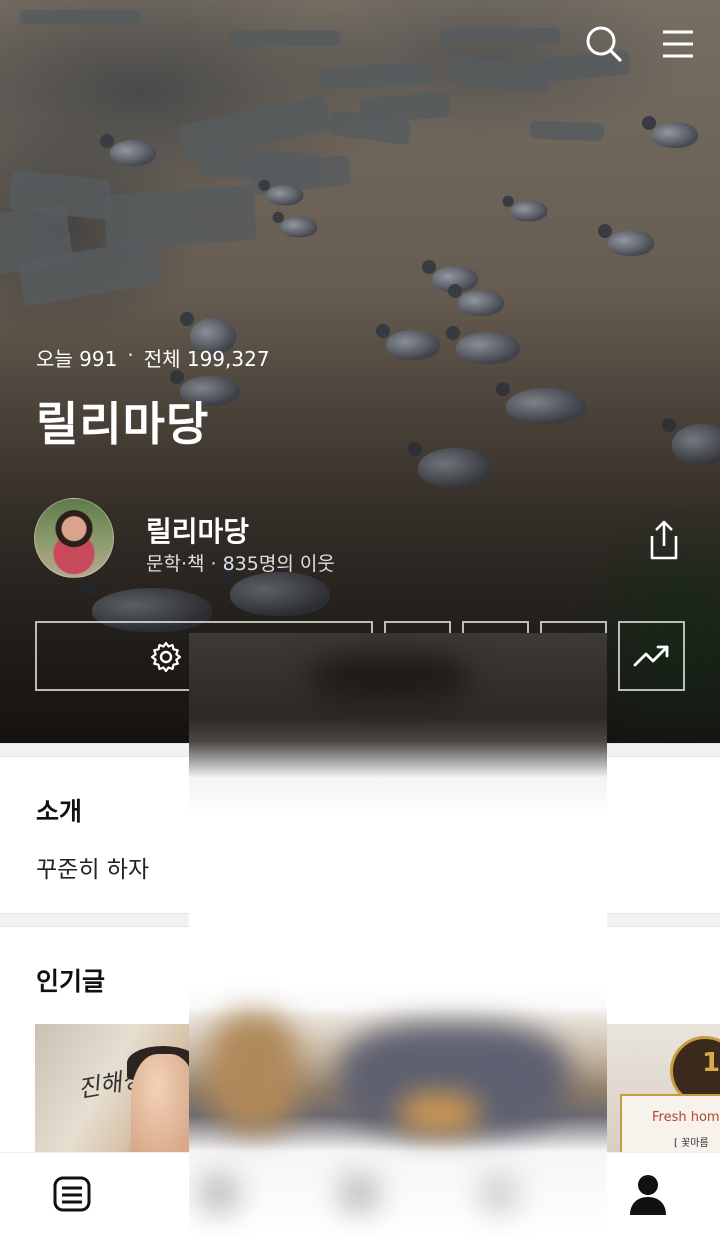 This screenshot has height=1236, width=720. Describe the element at coordinates (160, 1103) in the screenshot. I see `thumbnail-face` at that location.